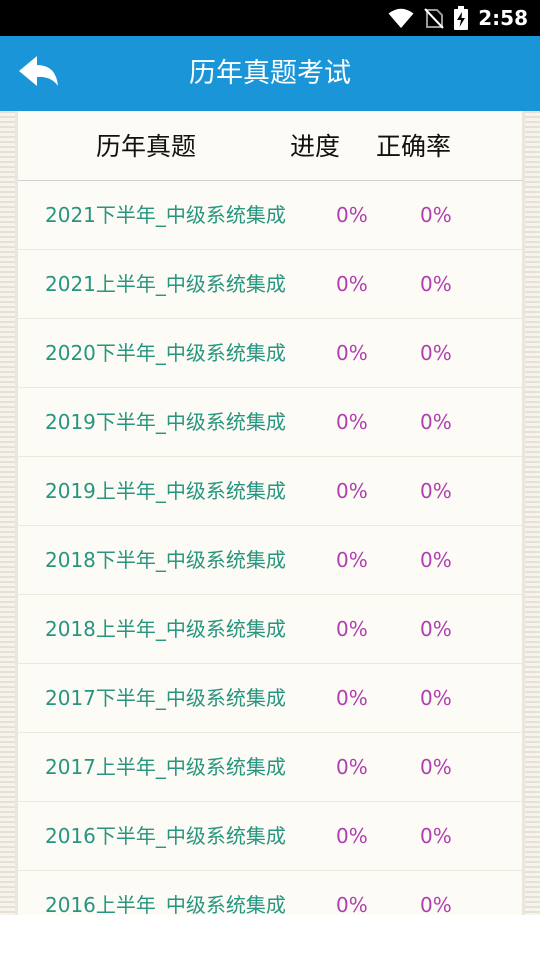 This screenshot has height=960, width=540. What do you see at coordinates (165, 698) in the screenshot?
I see `exam-name: 2017下半年_中级系统集成` at bounding box center [165, 698].